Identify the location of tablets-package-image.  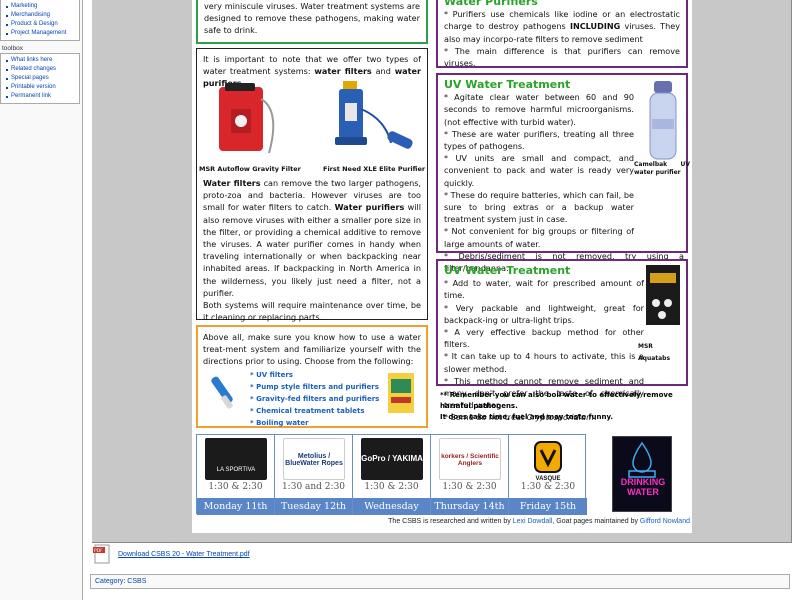
(401, 393).